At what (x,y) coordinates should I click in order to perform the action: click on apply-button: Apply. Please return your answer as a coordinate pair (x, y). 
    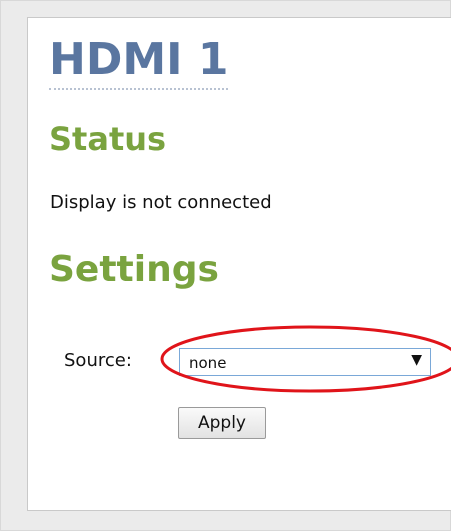
    Looking at the image, I should click on (222, 423).